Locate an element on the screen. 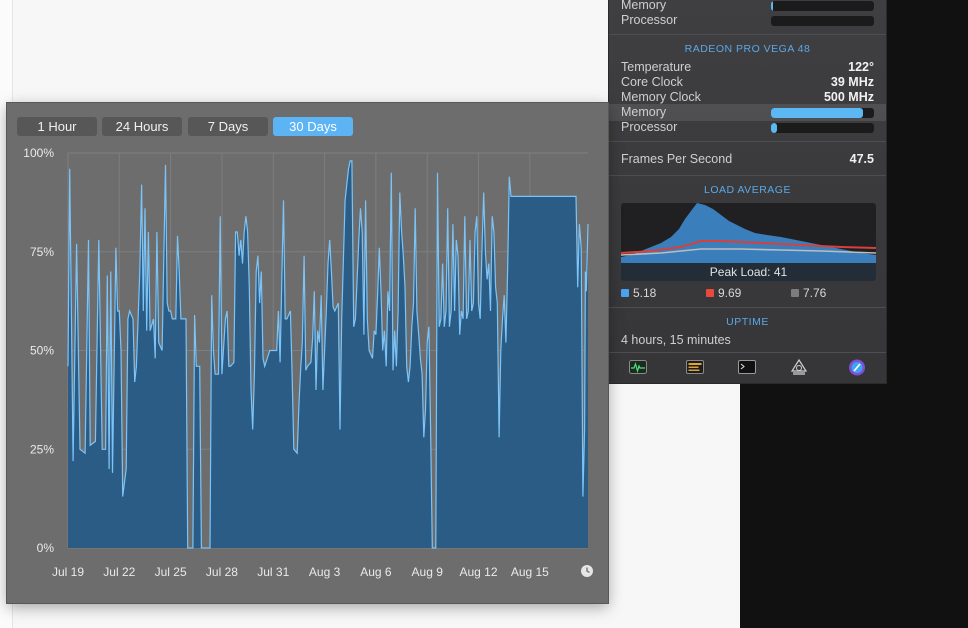 The image size is (968, 628). gpu-processor-row: Processor is located at coordinates (747, 127).